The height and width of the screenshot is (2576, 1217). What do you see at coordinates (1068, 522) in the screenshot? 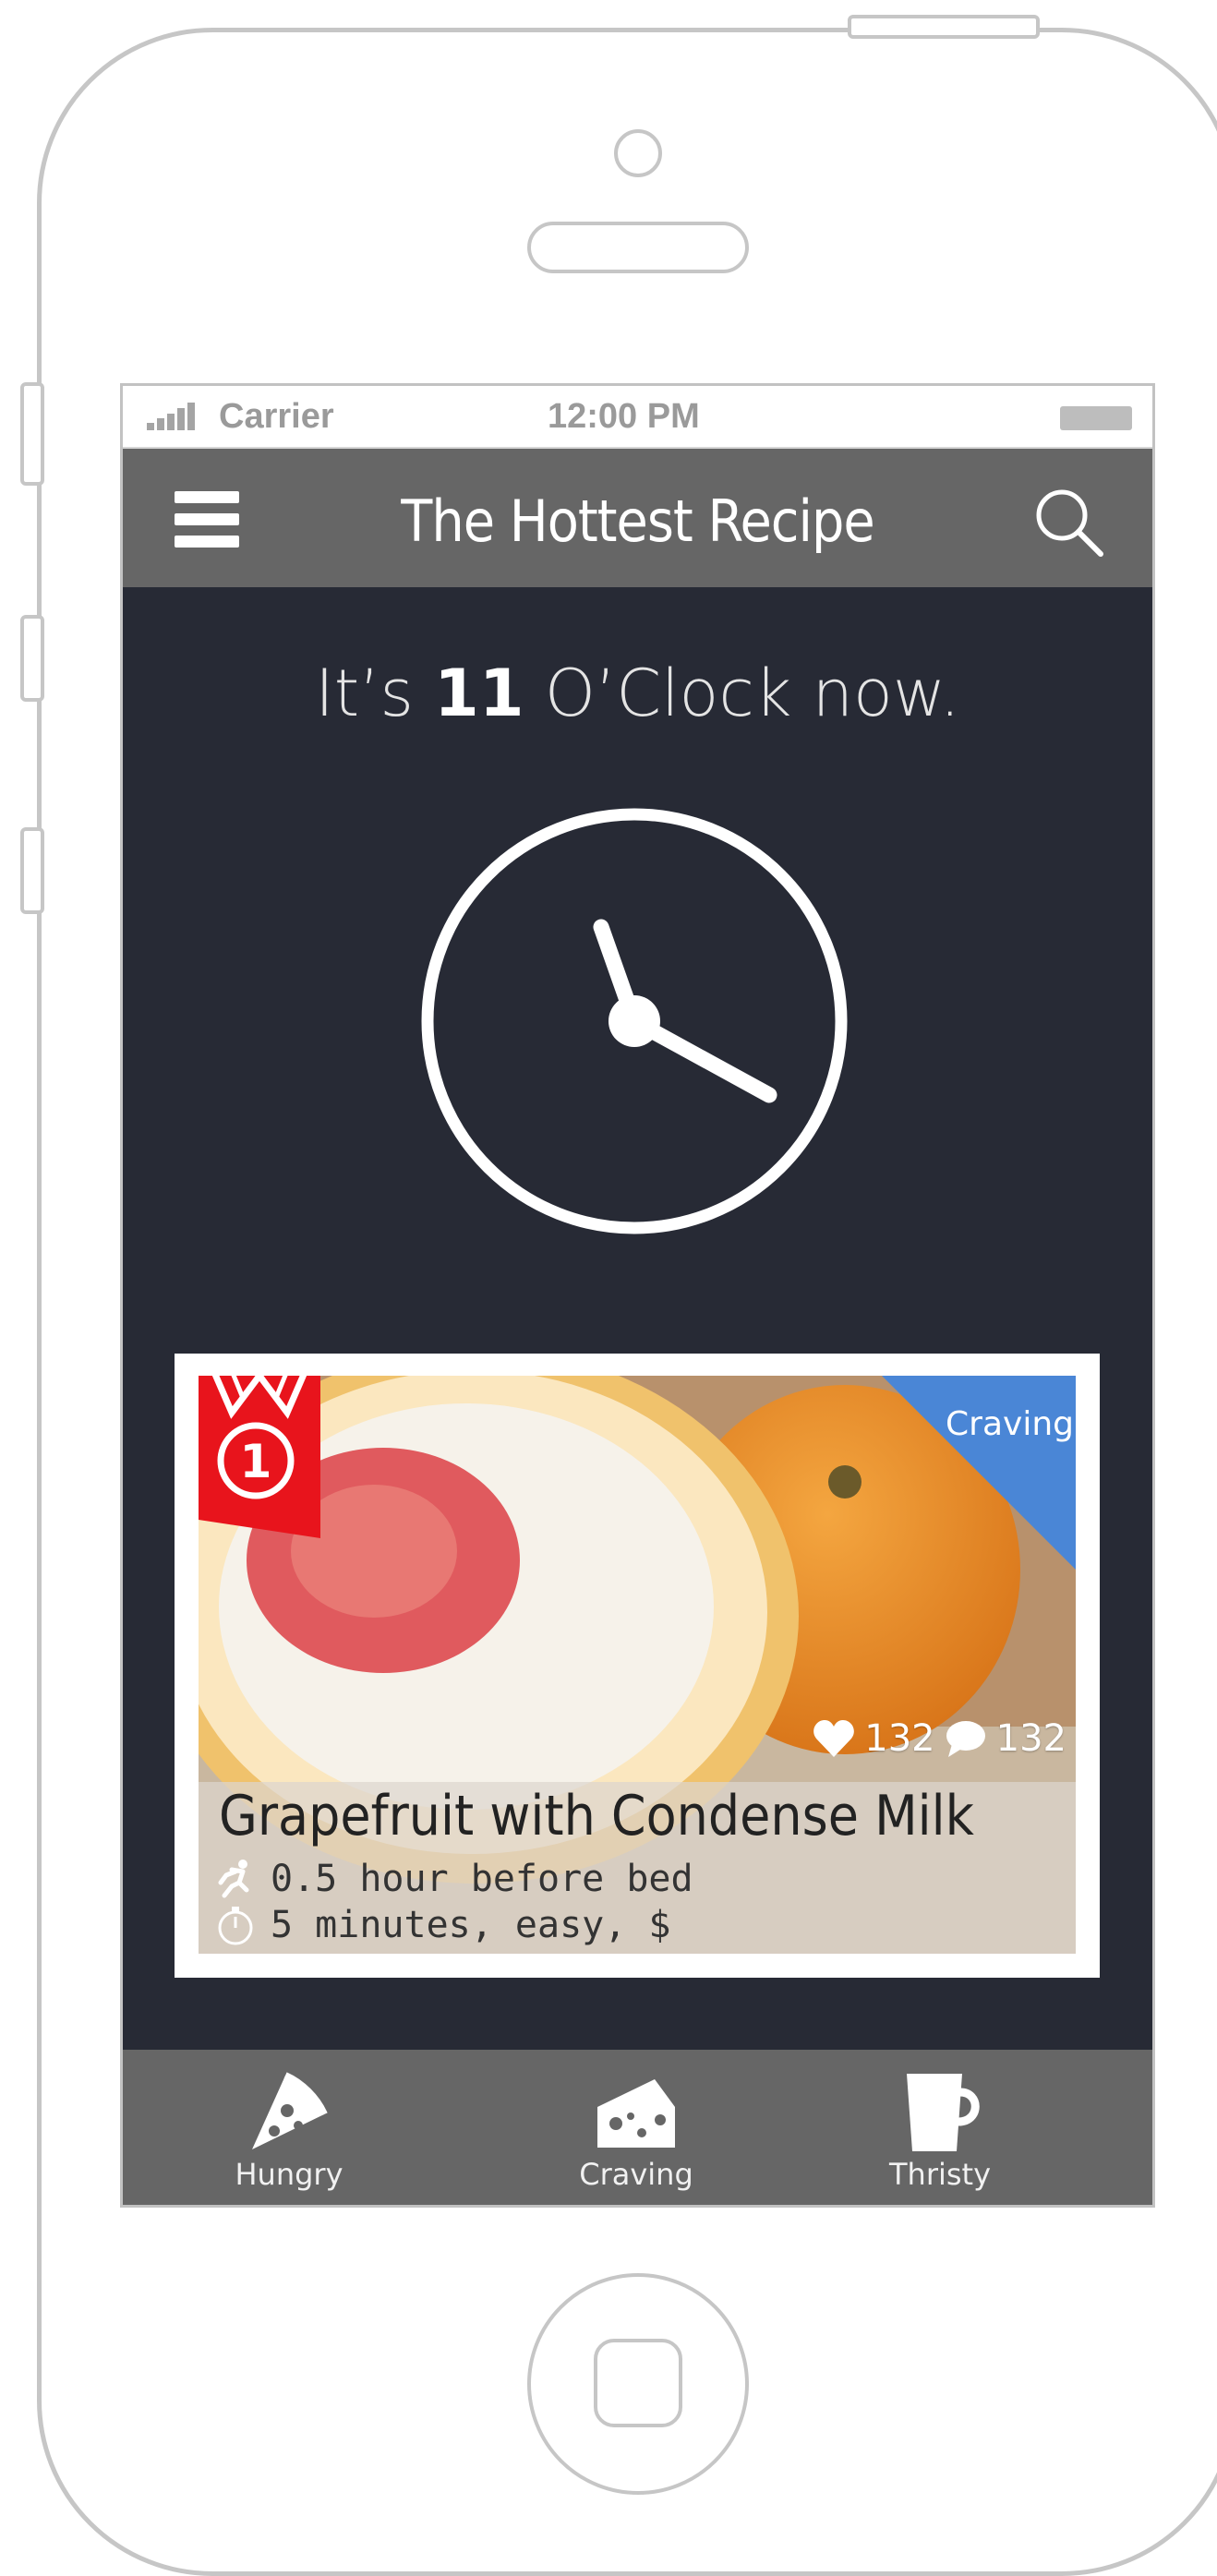
I see `search-icon` at bounding box center [1068, 522].